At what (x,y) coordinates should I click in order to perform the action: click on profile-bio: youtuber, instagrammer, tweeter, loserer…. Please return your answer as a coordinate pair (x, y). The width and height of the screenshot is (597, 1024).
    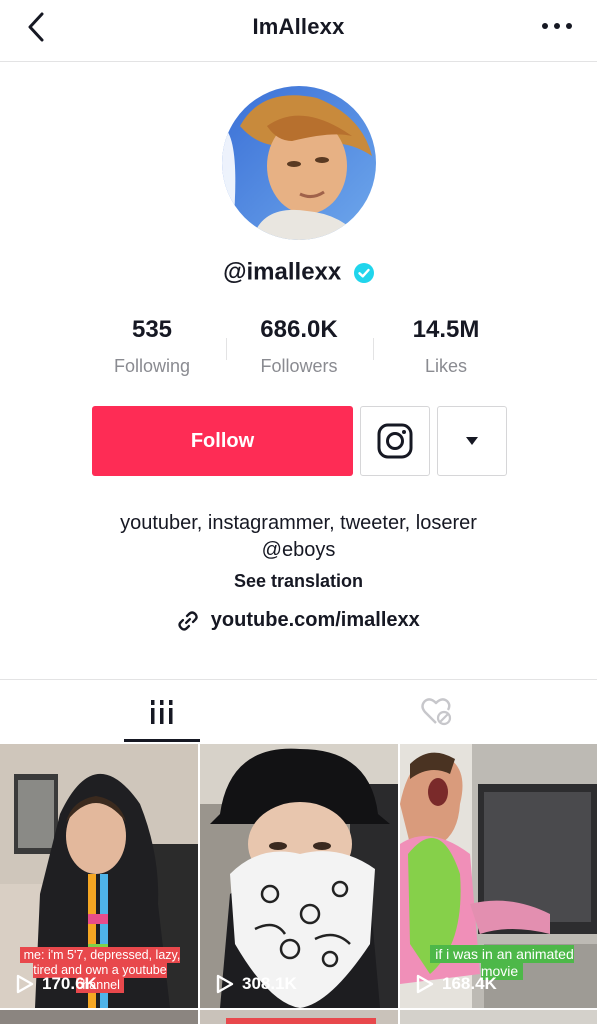
    Looking at the image, I should click on (298, 537).